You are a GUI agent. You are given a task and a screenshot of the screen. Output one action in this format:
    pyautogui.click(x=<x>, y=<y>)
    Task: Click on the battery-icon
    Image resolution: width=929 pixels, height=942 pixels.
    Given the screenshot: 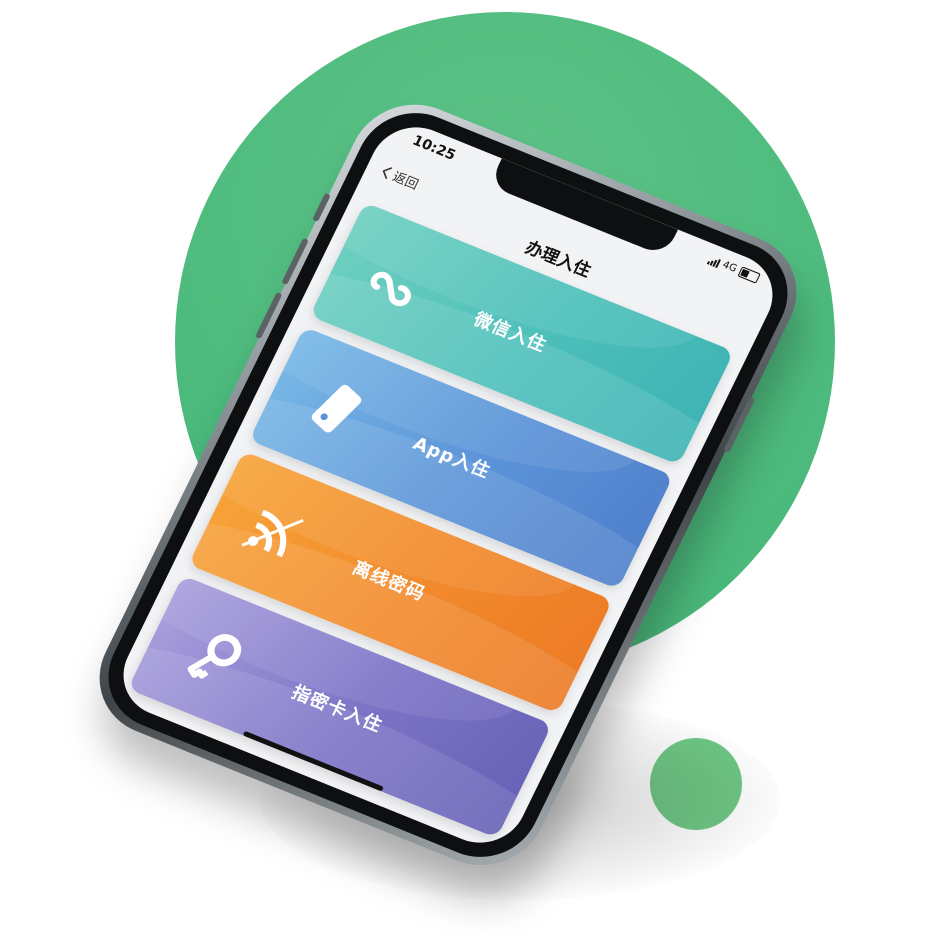 What is the action you would take?
    pyautogui.click(x=749, y=275)
    